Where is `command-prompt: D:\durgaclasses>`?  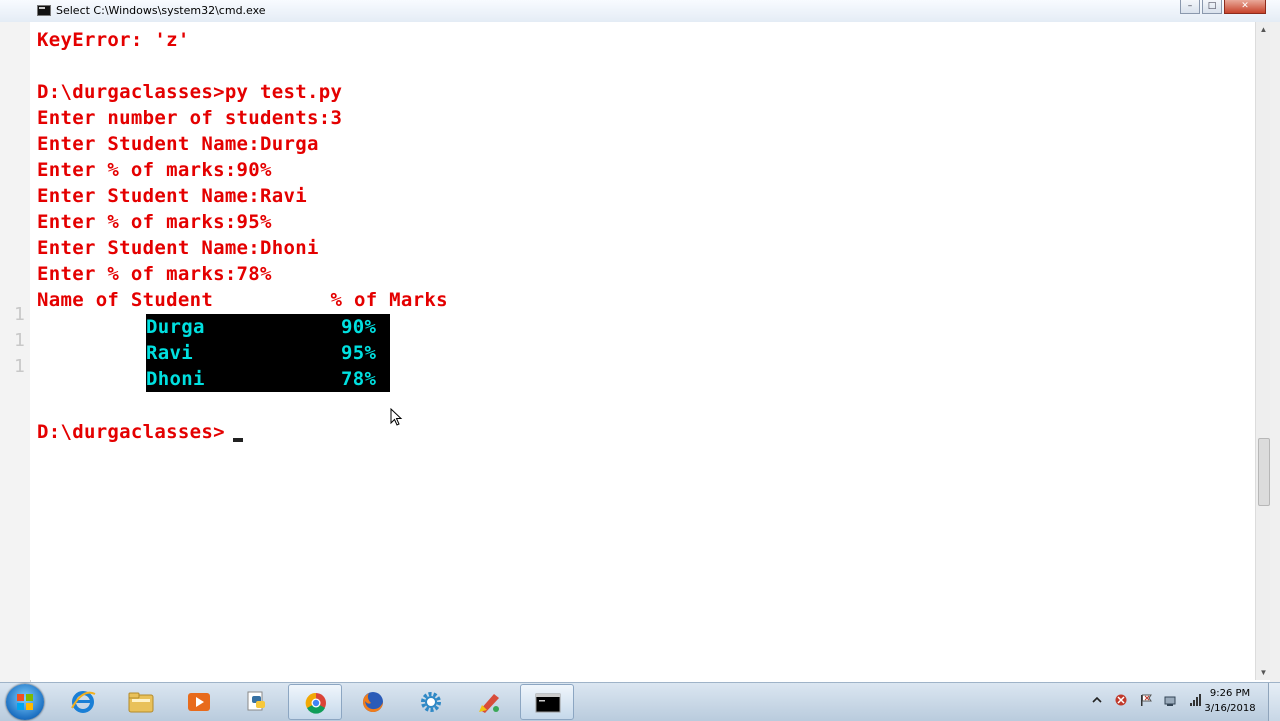
command-prompt: D:\durgaclasses> is located at coordinates (131, 432).